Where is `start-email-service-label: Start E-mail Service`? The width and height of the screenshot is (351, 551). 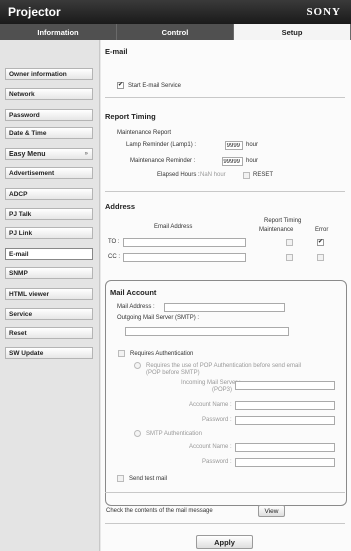 start-email-service-label: Start E-mail Service is located at coordinates (155, 86).